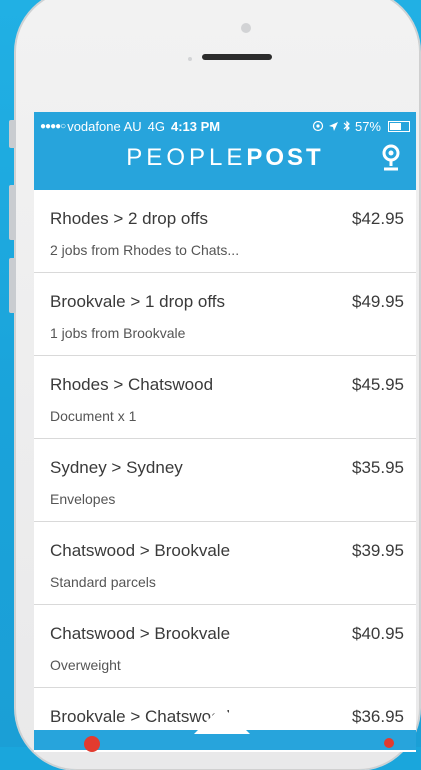 The width and height of the screenshot is (421, 770). Describe the element at coordinates (129, 218) in the screenshot. I see `job-route: Rhodes > 2 drop offs` at that location.